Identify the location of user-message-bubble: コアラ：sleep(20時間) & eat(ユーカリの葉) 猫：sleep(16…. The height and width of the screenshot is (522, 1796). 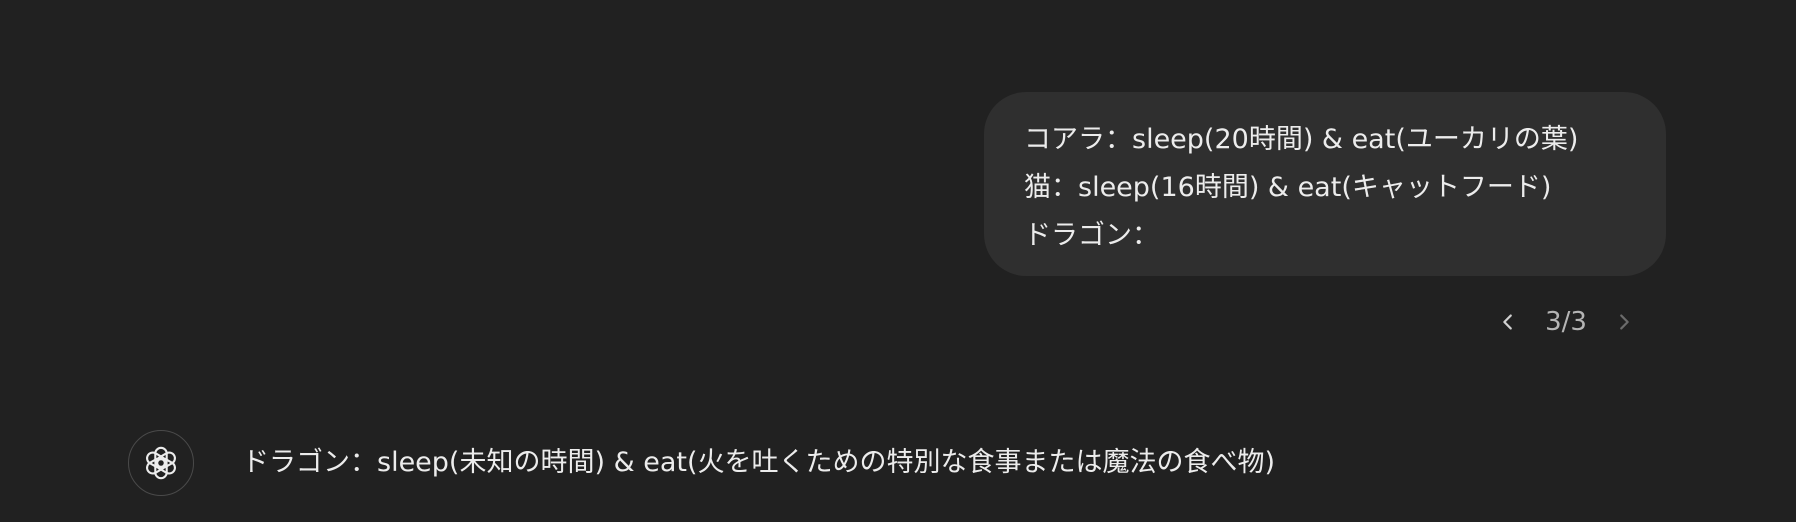
(1325, 184).